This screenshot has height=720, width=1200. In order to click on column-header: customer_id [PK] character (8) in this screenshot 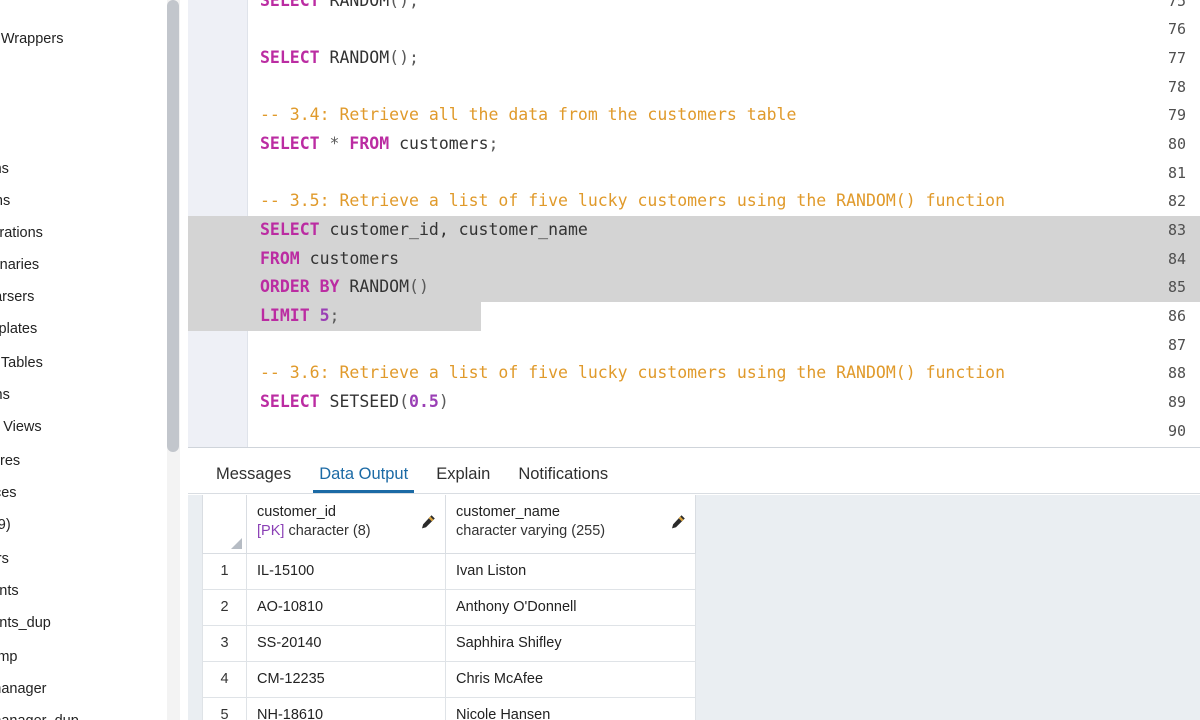, I will do `click(346, 524)`.